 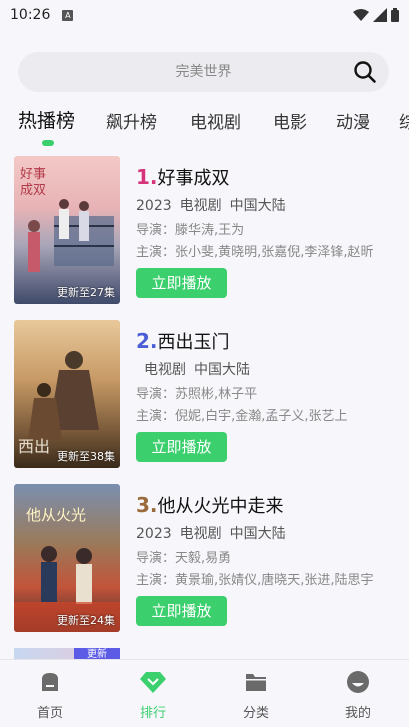 I want to click on search-bar: 完美世界, so click(x=203, y=72).